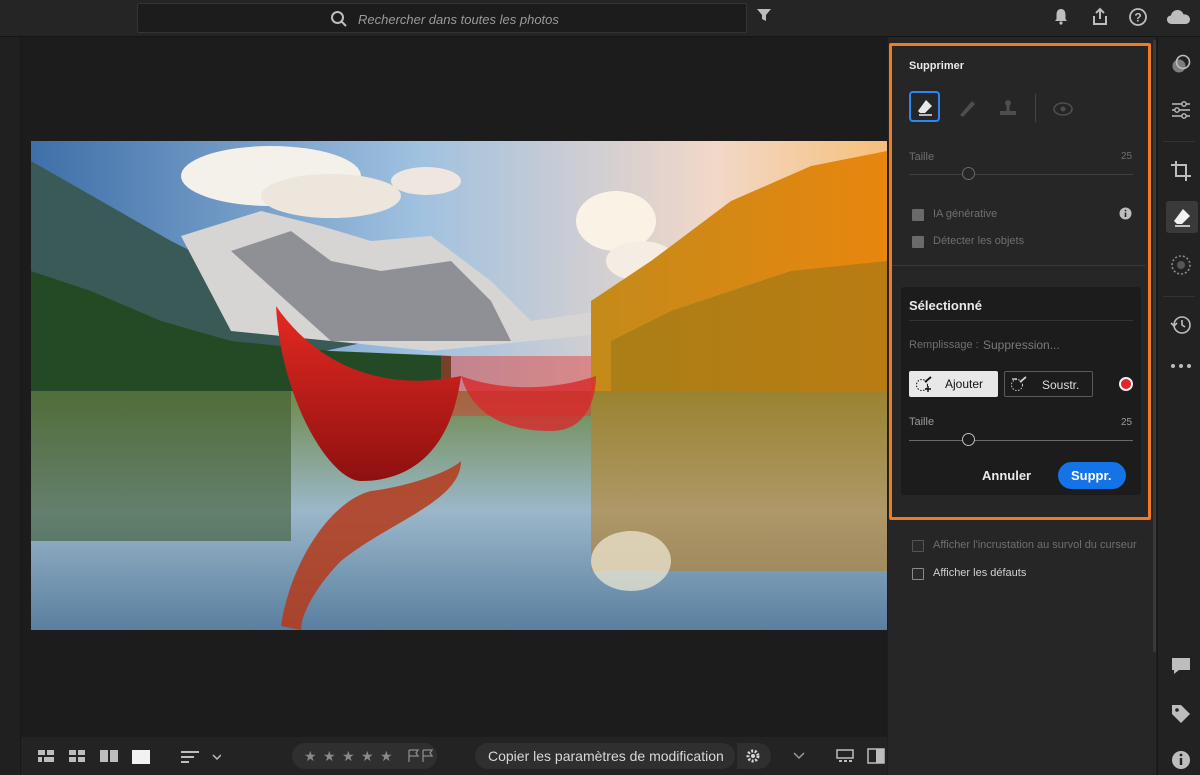 This screenshot has width=1200, height=775. Describe the element at coordinates (799, 756) in the screenshot. I see `chevron-down-icon` at that location.